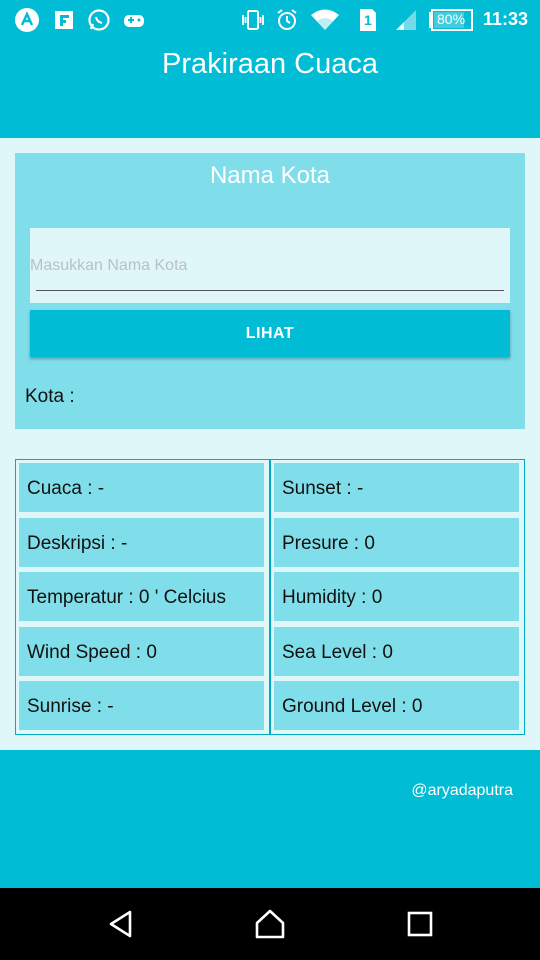 This screenshot has height=960, width=540. What do you see at coordinates (368, 20) in the screenshot?
I see `sim-label: 1` at bounding box center [368, 20].